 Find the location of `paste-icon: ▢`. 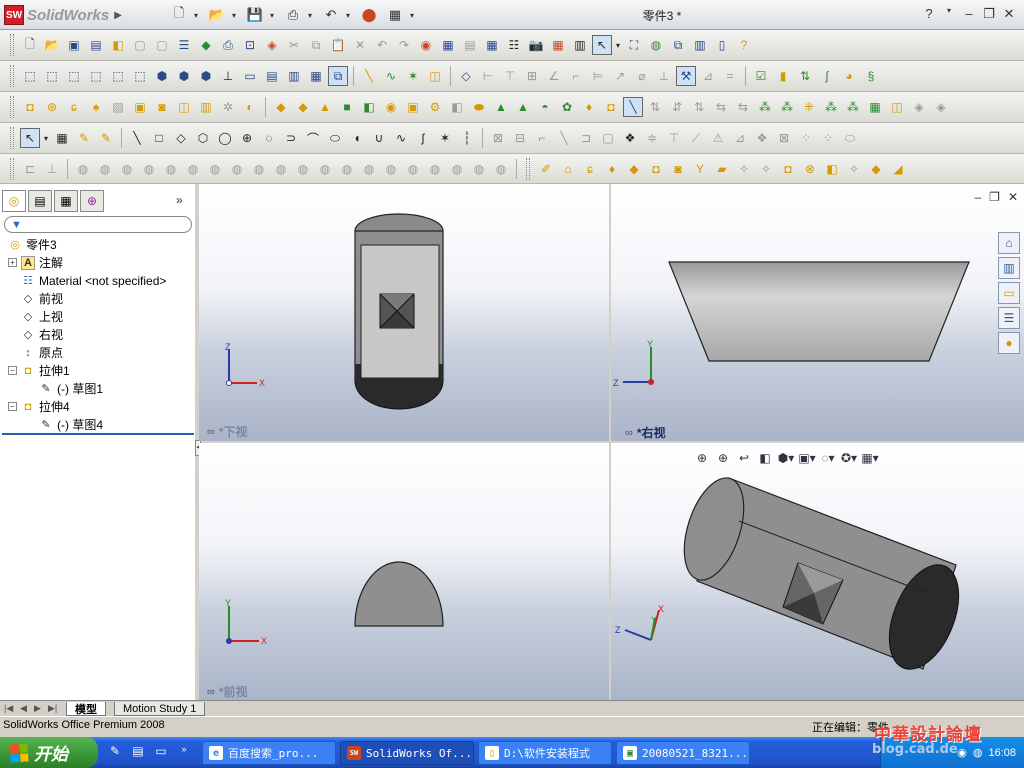

paste-icon: ▢ is located at coordinates (162, 45).